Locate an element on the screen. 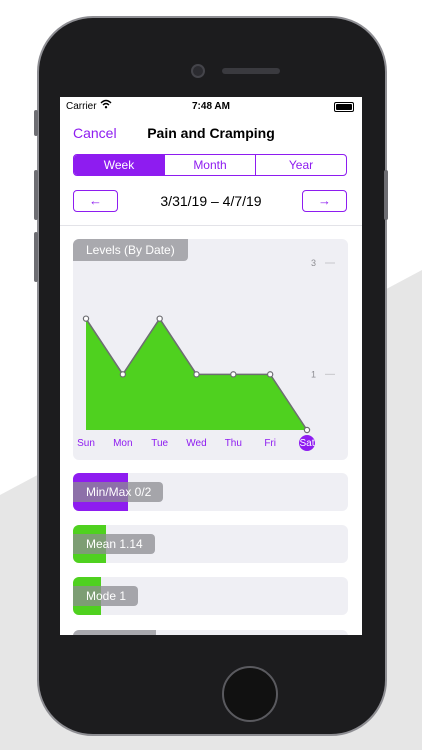 Image resolution: width=422 pixels, height=750 pixels. x-tick-label: Wed is located at coordinates (196, 443).